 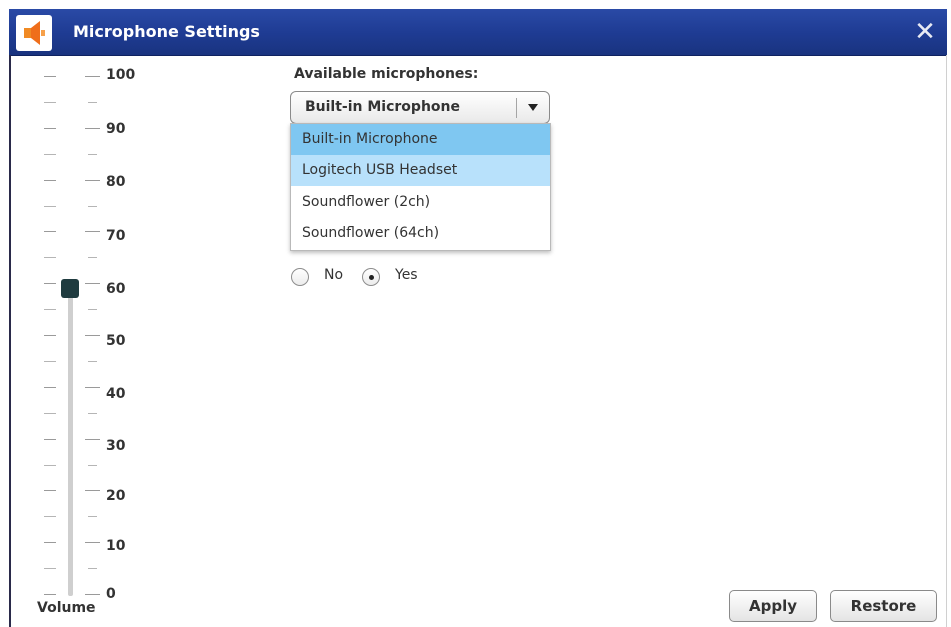 I want to click on scale-label: 0, so click(x=111, y=594).